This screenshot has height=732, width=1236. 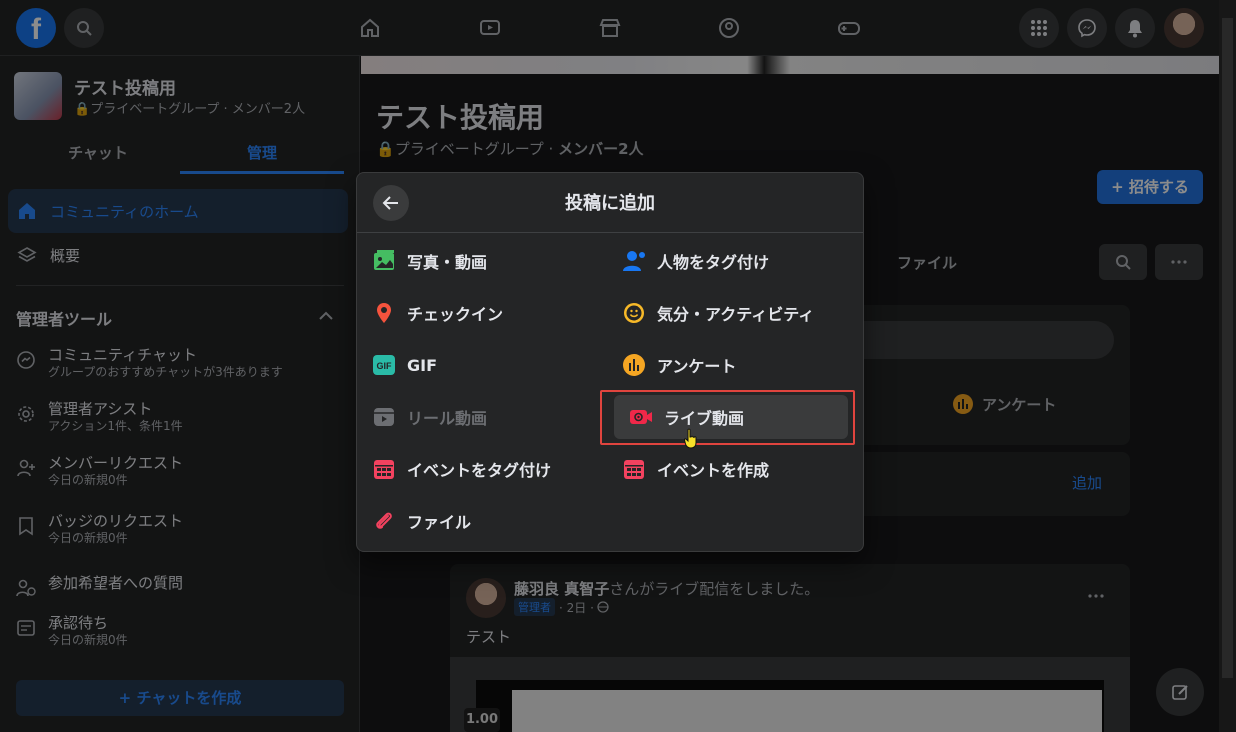 What do you see at coordinates (634, 365) in the screenshot?
I see `poll-icon` at bounding box center [634, 365].